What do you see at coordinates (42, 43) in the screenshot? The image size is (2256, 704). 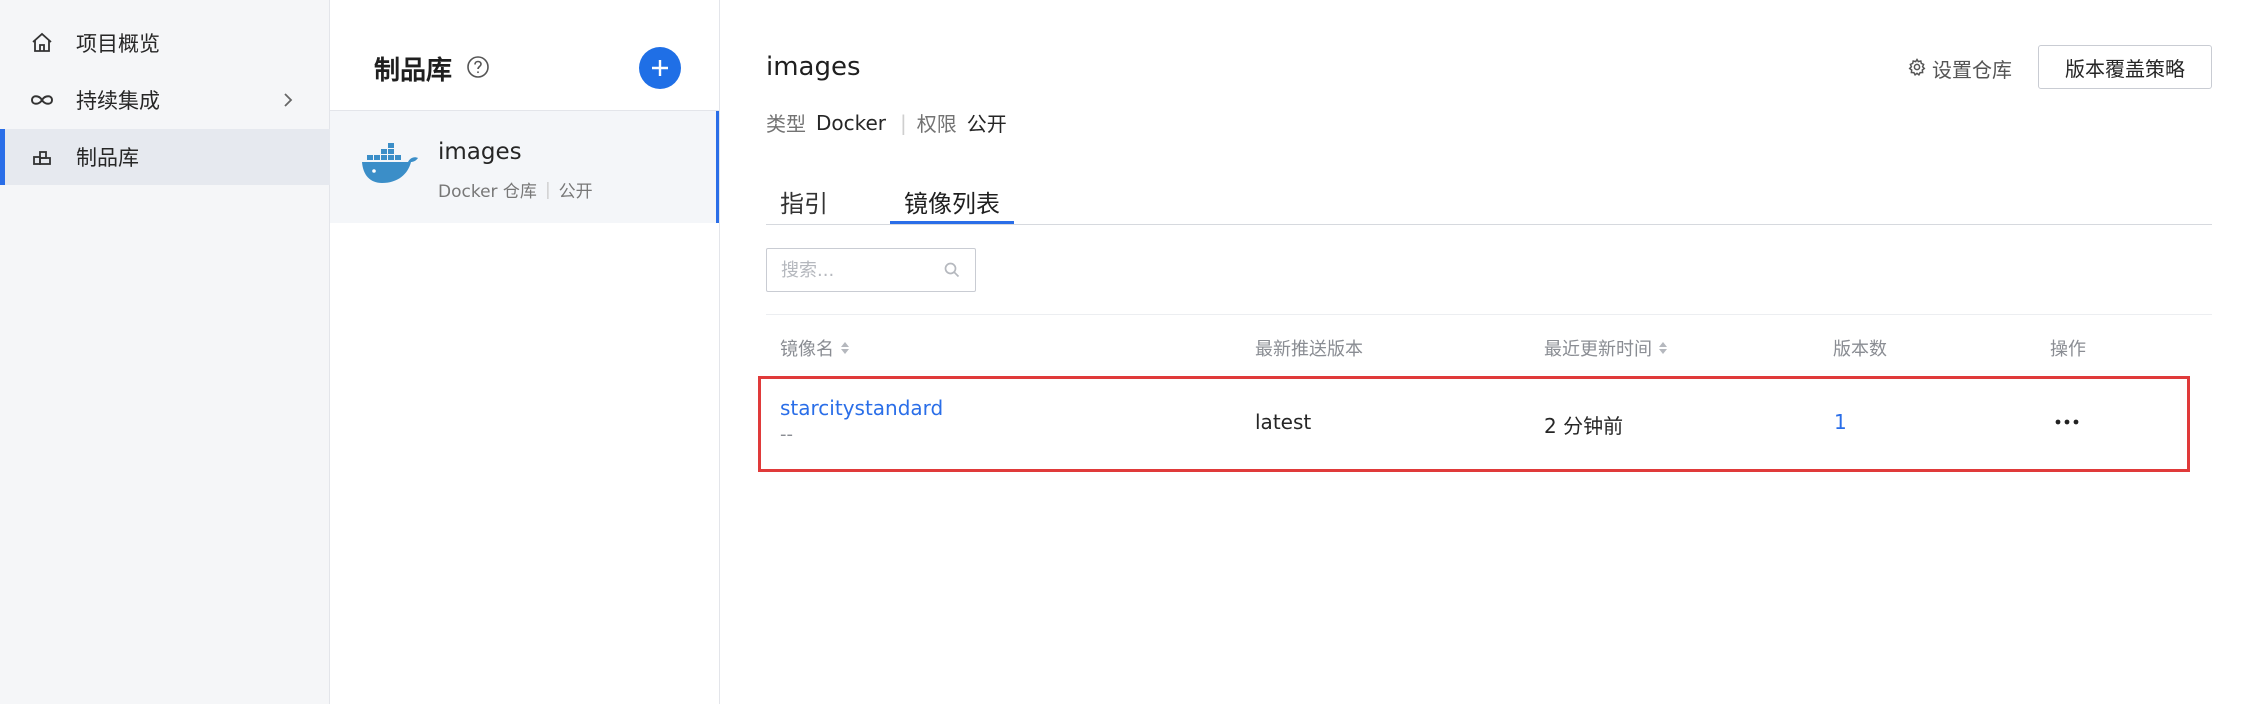 I see `home-icon` at bounding box center [42, 43].